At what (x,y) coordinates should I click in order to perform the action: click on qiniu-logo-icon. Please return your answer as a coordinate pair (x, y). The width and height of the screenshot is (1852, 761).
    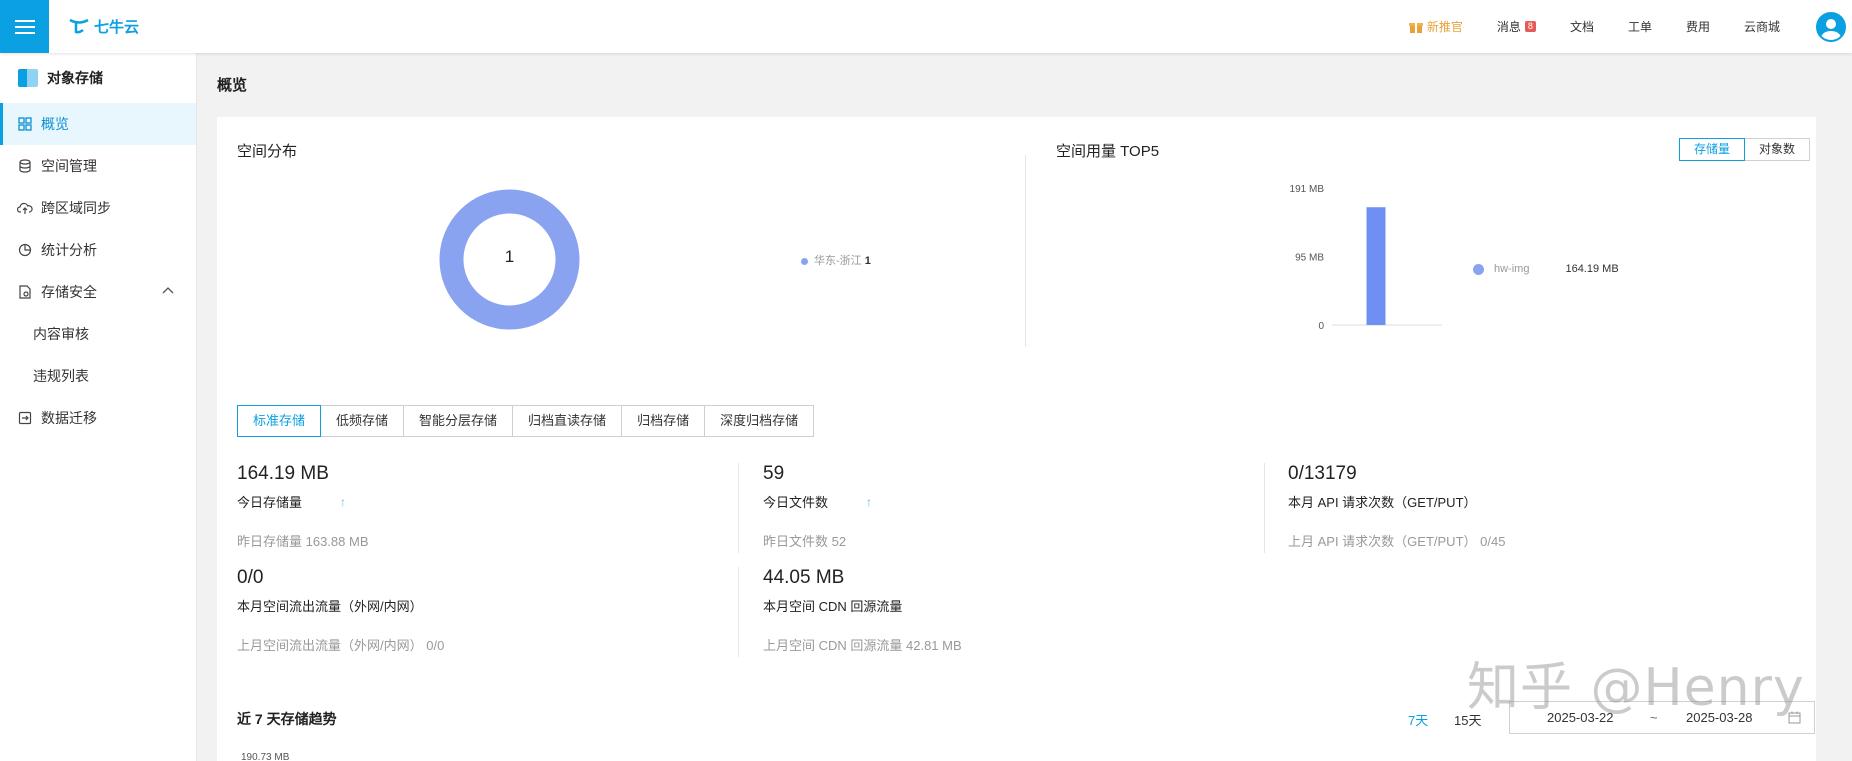
    Looking at the image, I should click on (79, 26).